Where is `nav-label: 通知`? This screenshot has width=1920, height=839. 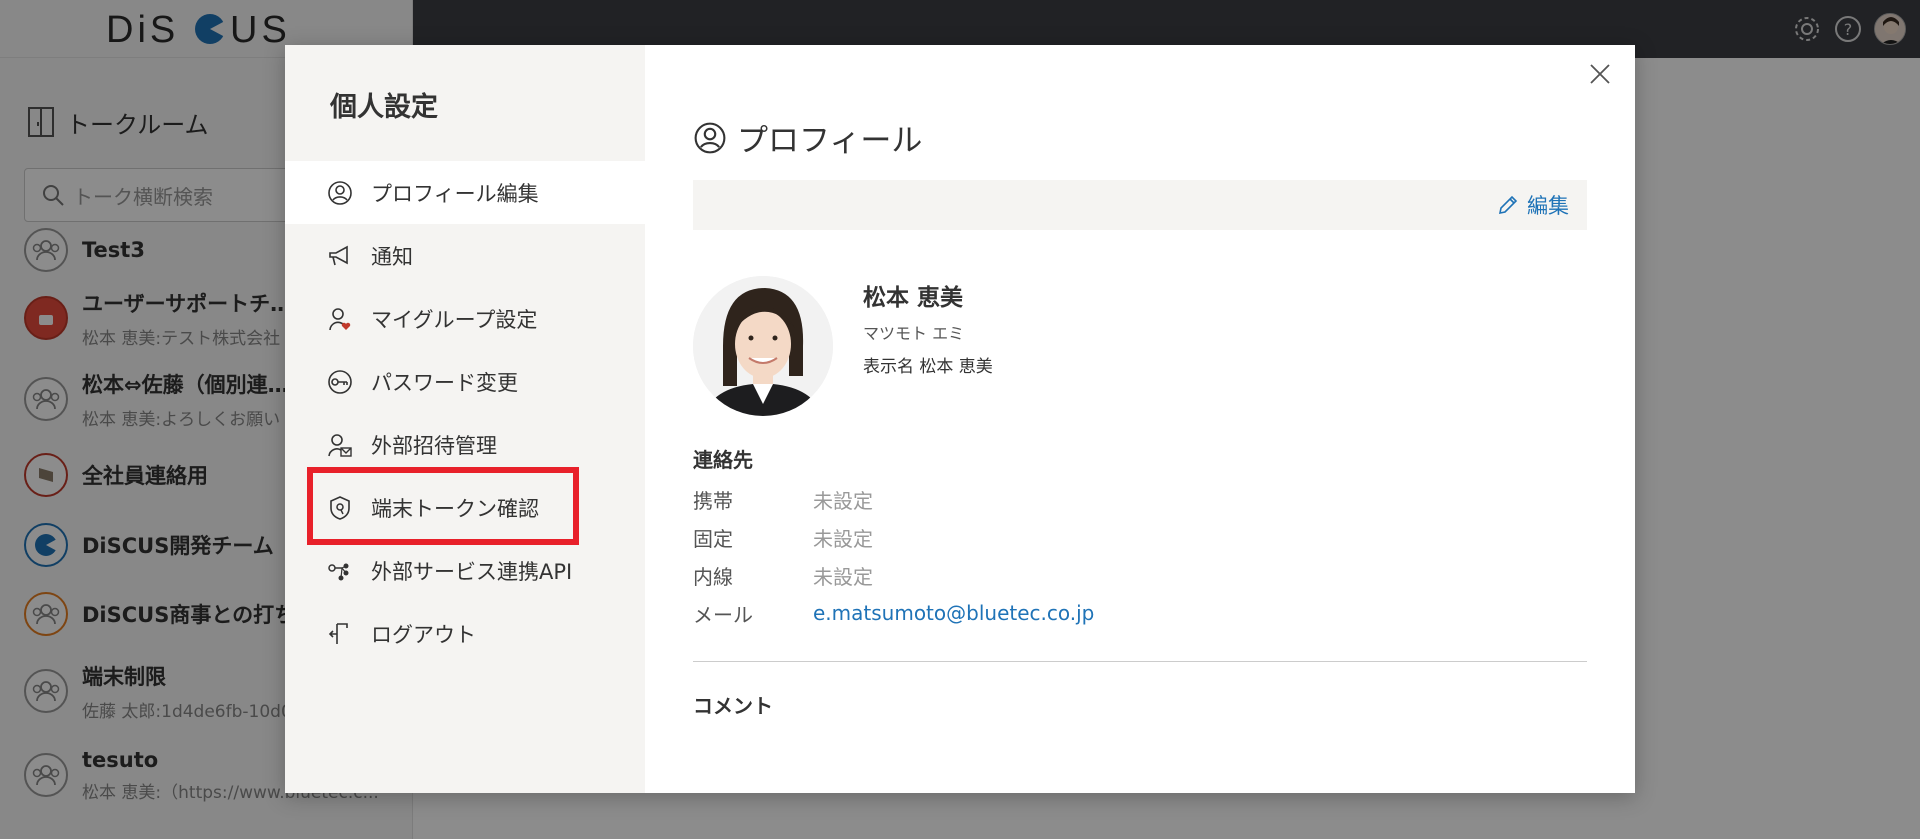 nav-label: 通知 is located at coordinates (392, 256).